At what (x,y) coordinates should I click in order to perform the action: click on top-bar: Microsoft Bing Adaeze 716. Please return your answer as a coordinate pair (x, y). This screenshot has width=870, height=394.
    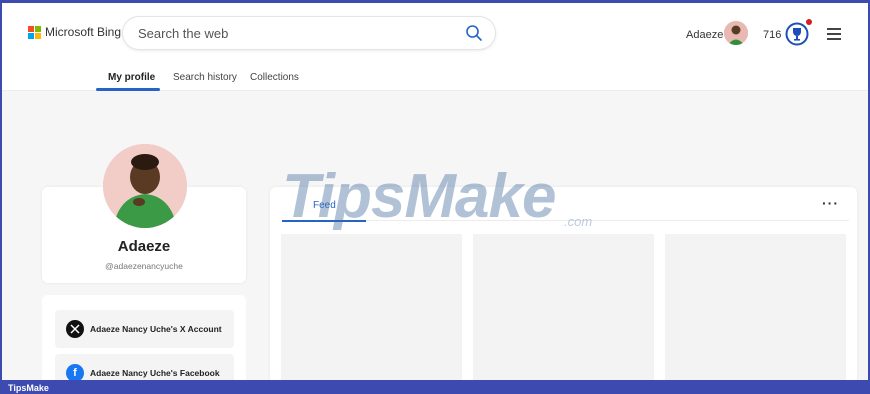
    Looking at the image, I should click on (435, 32).